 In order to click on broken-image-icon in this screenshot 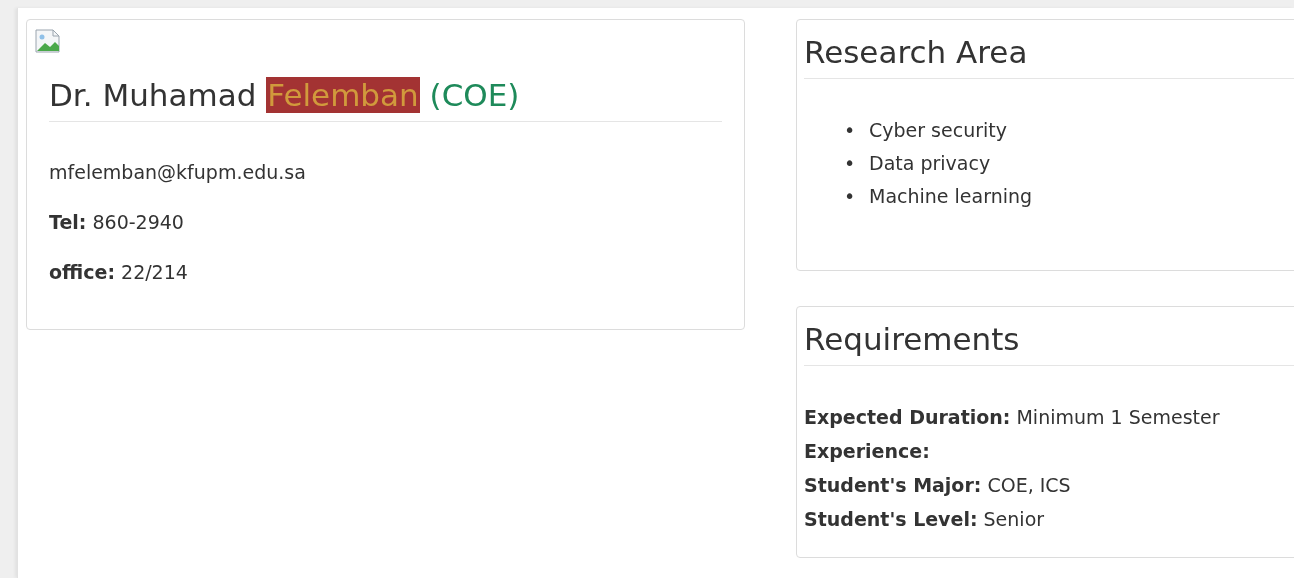, I will do `click(48, 41)`.